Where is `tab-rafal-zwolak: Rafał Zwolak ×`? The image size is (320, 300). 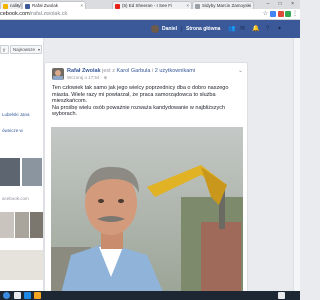 tab-rafal-zwolak: Rafał Zwolak × is located at coordinates (54, 5).